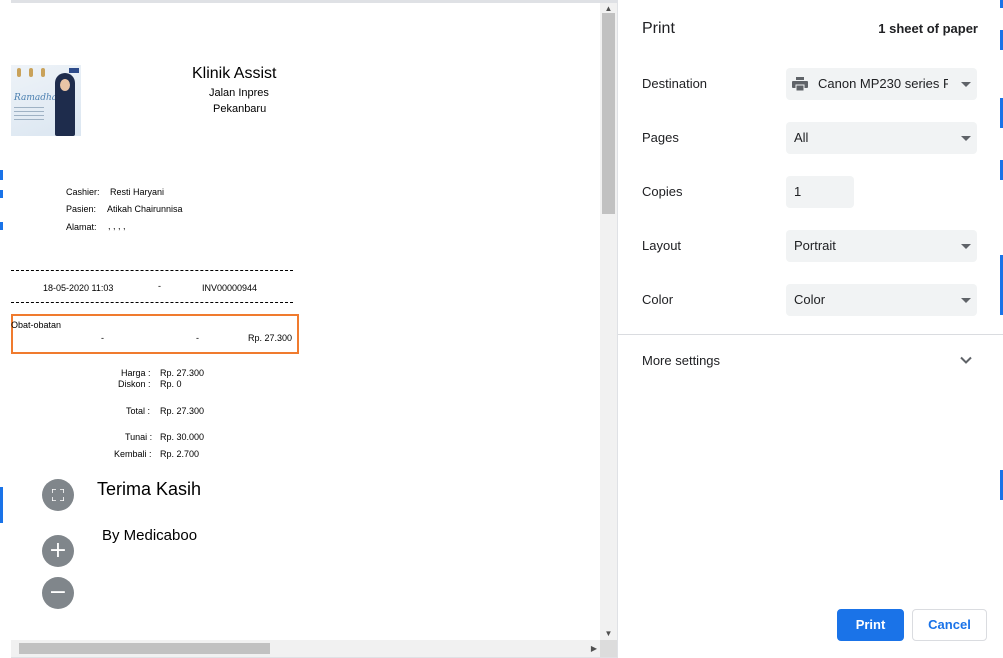 This screenshot has width=1003, height=658. What do you see at coordinates (134, 384) in the screenshot?
I see `diskon-label: Diskon :` at bounding box center [134, 384].